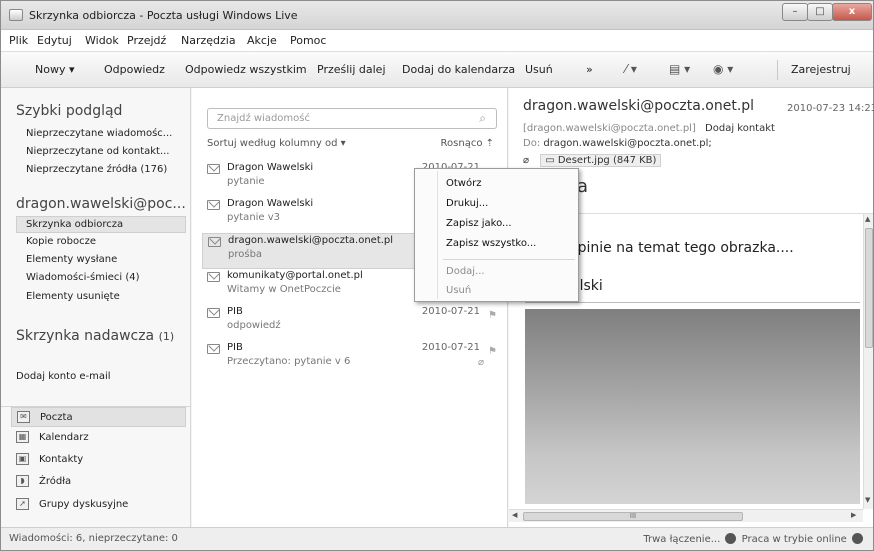  What do you see at coordinates (208, 40) in the screenshot?
I see `menu-tools: Narzędzia` at bounding box center [208, 40].